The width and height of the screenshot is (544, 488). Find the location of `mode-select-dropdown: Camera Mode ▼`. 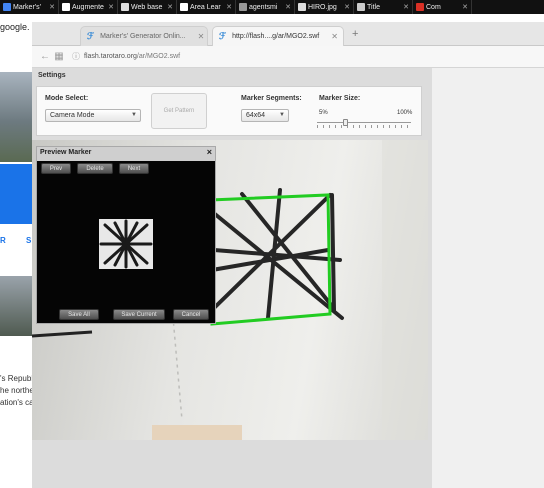

mode-select-dropdown: Camera Mode ▼ is located at coordinates (93, 115).